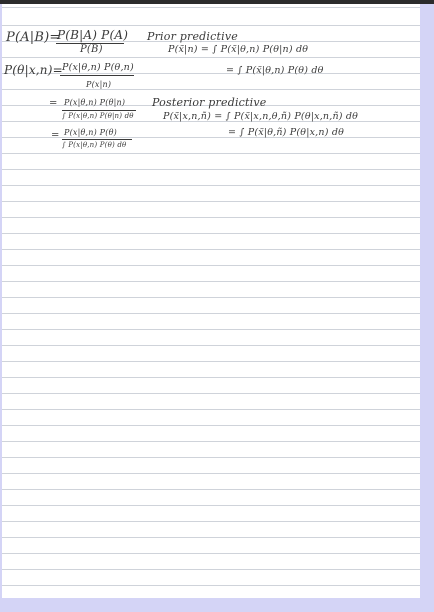 Image resolution: width=434 pixels, height=612 pixels. Describe the element at coordinates (33, 37) in the screenshot. I see `bayes-lhs: P(A|B)=` at that location.